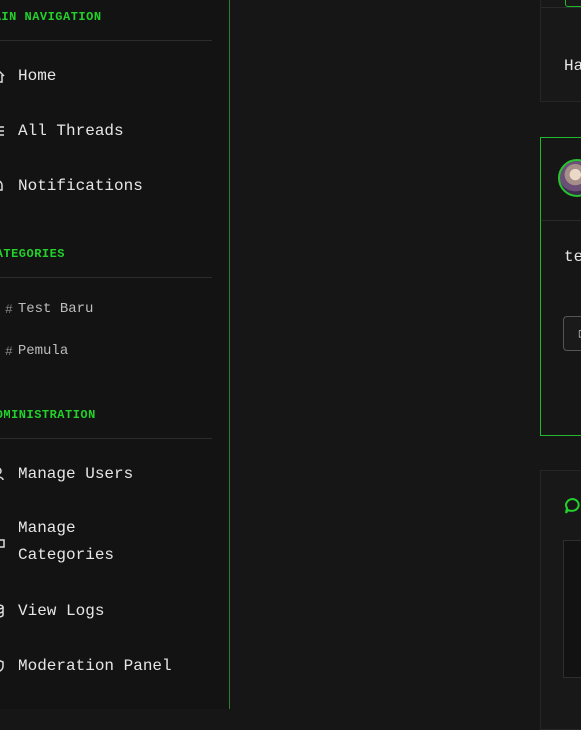 Image resolution: width=581 pixels, height=730 pixels. I want to click on post-header, so click(561, 179).